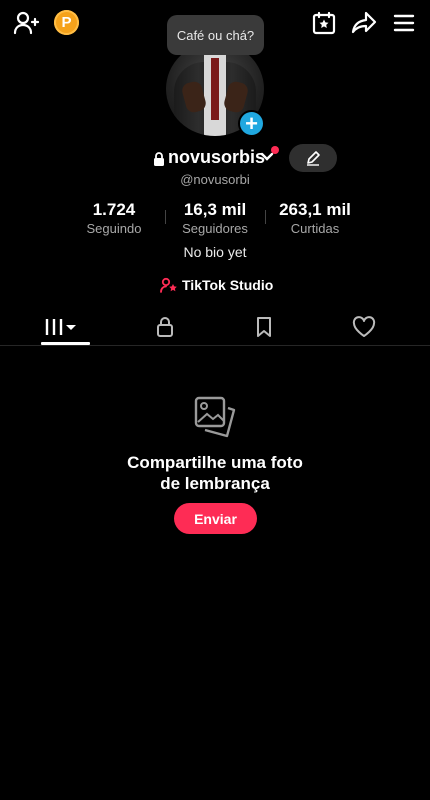  I want to click on empty-state-title: Compartilhe uma foto de lembrança, so click(215, 473).